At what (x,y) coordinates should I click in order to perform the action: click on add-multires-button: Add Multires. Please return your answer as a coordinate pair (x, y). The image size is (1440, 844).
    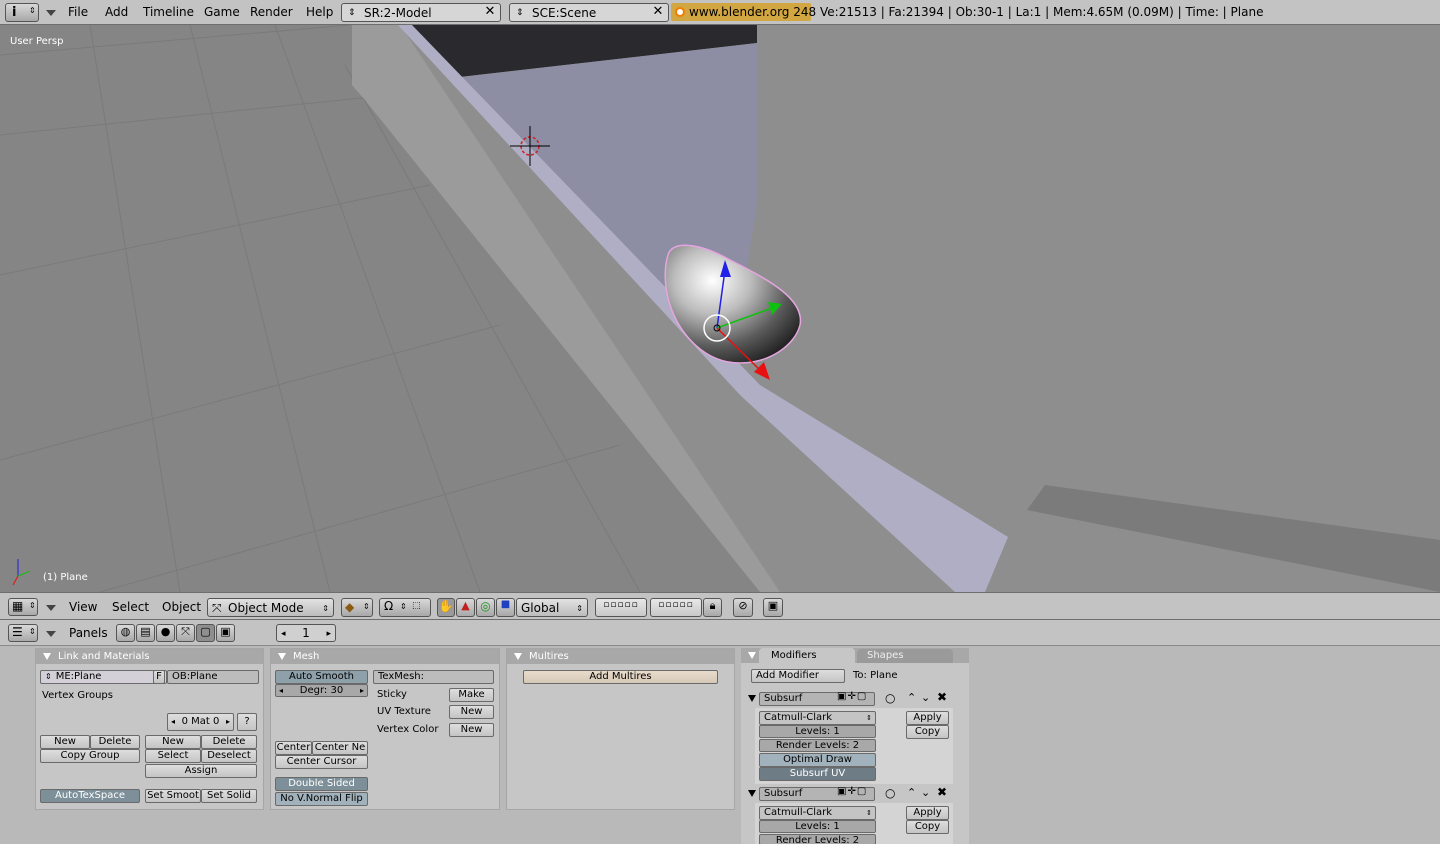
    Looking at the image, I should click on (620, 677).